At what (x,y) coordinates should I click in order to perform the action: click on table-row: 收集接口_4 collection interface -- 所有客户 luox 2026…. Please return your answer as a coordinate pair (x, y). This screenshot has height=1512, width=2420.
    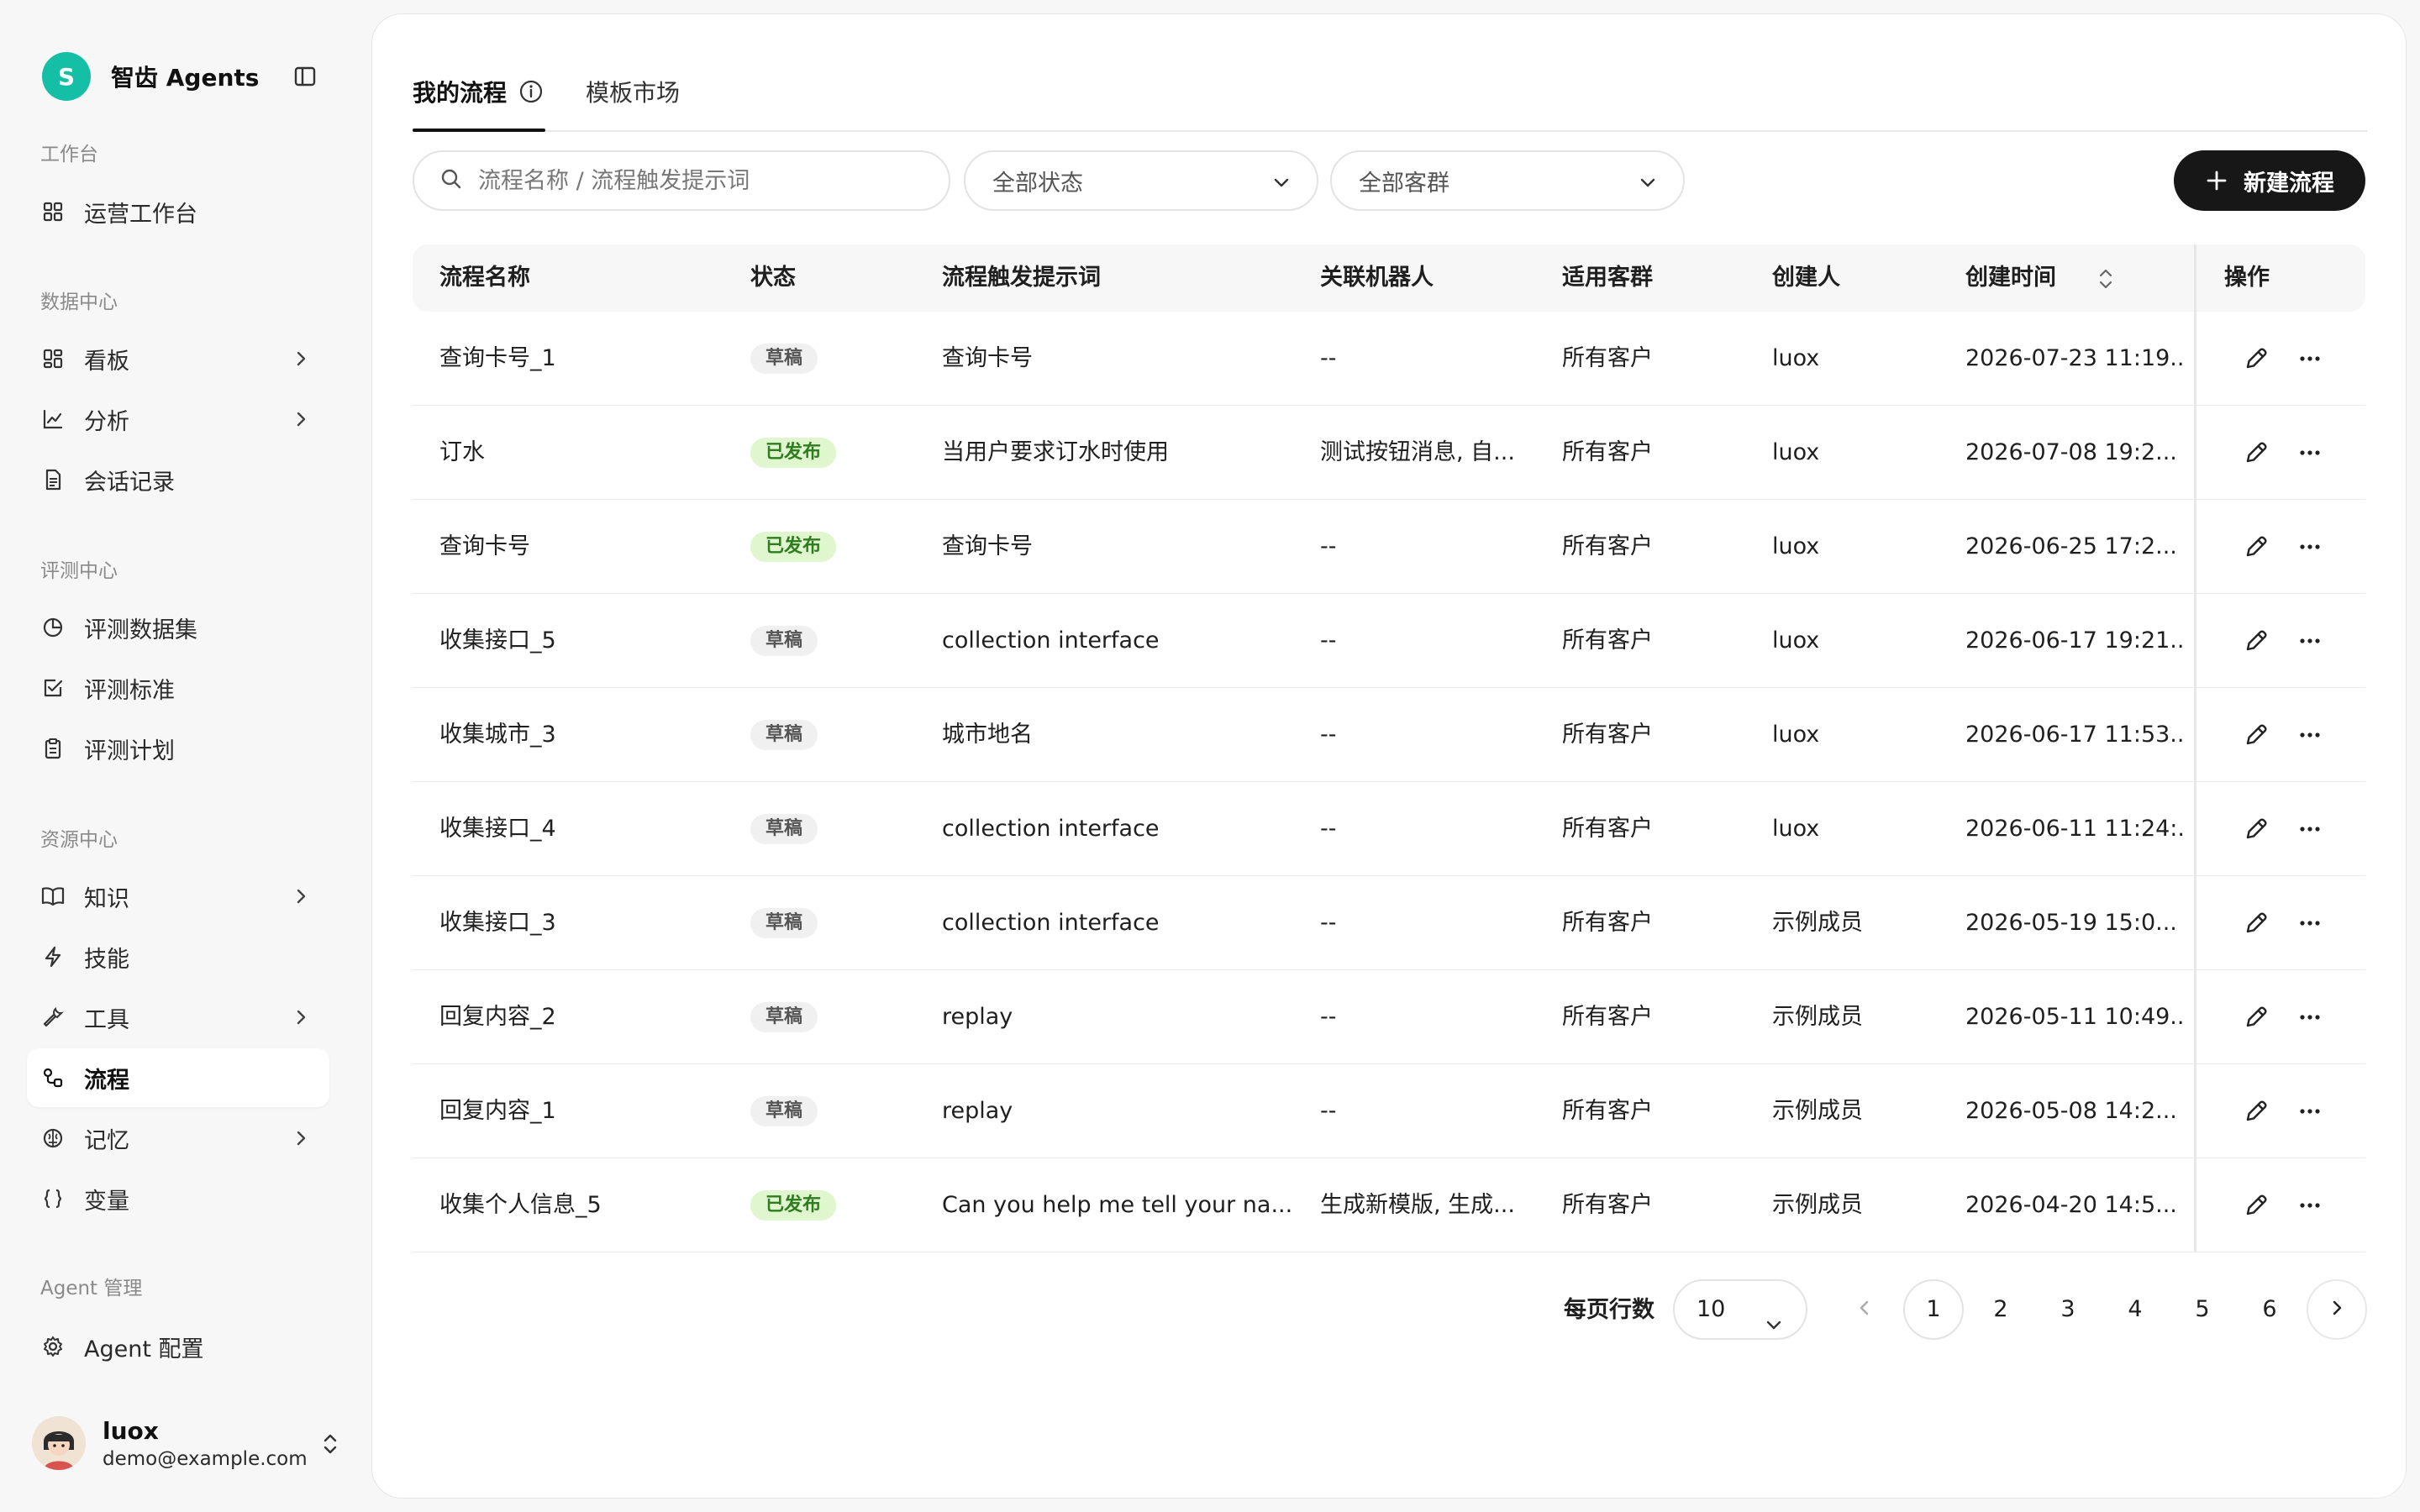
    Looking at the image, I should click on (1389, 829).